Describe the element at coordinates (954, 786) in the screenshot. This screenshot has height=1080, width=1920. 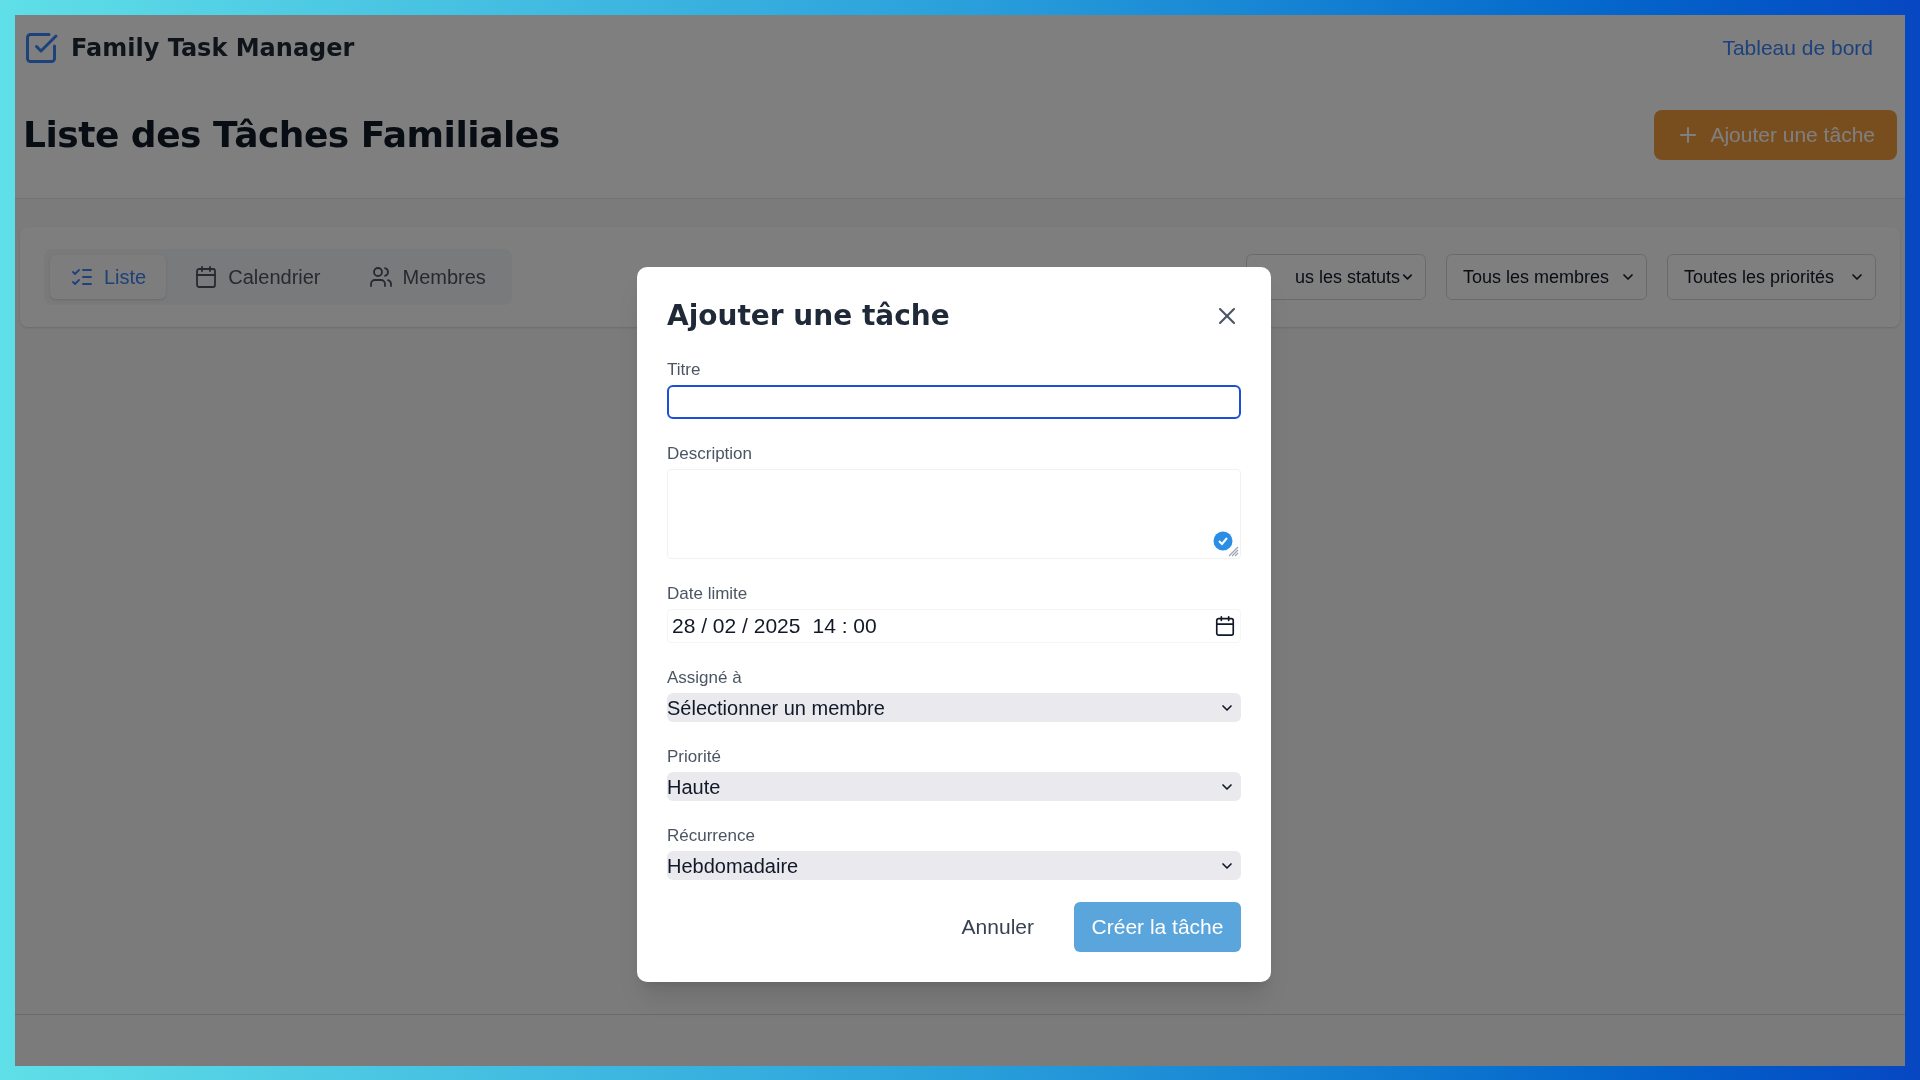
I see `select-field: Haute` at that location.